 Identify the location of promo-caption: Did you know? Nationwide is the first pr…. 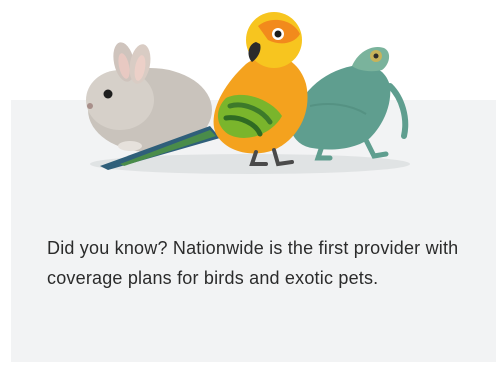
(253, 263).